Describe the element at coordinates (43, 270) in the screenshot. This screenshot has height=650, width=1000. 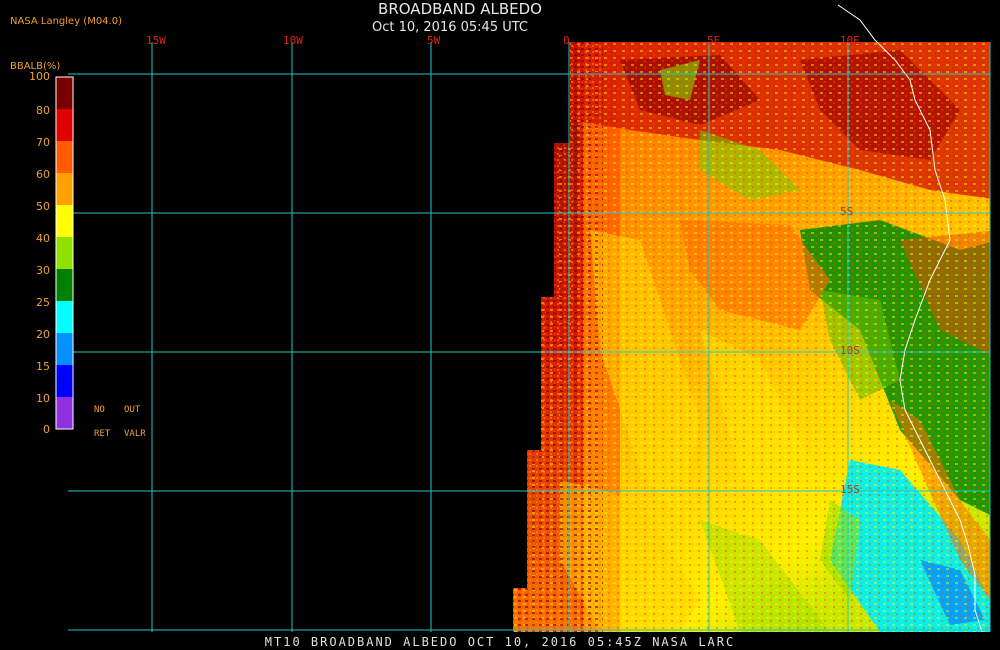
I see `legend-tick: 30` at that location.